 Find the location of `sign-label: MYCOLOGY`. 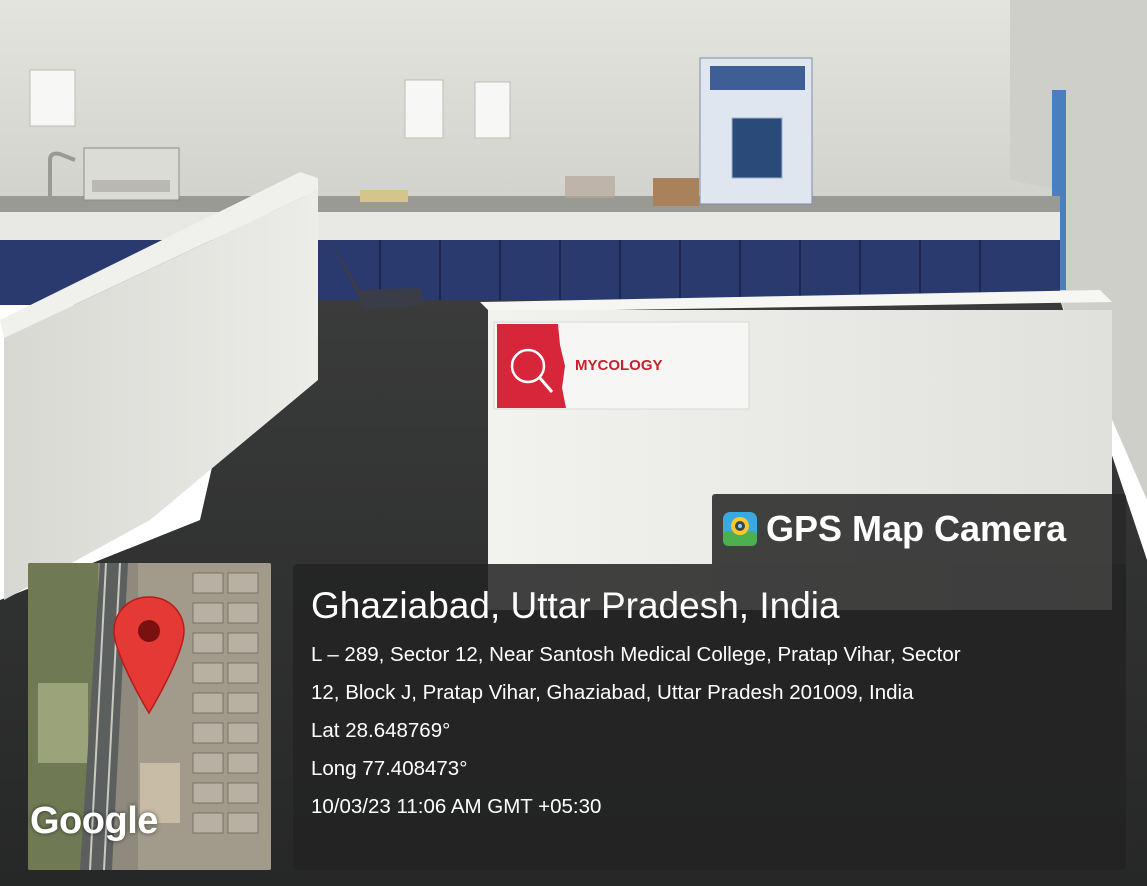

sign-label: MYCOLOGY is located at coordinates (619, 365).